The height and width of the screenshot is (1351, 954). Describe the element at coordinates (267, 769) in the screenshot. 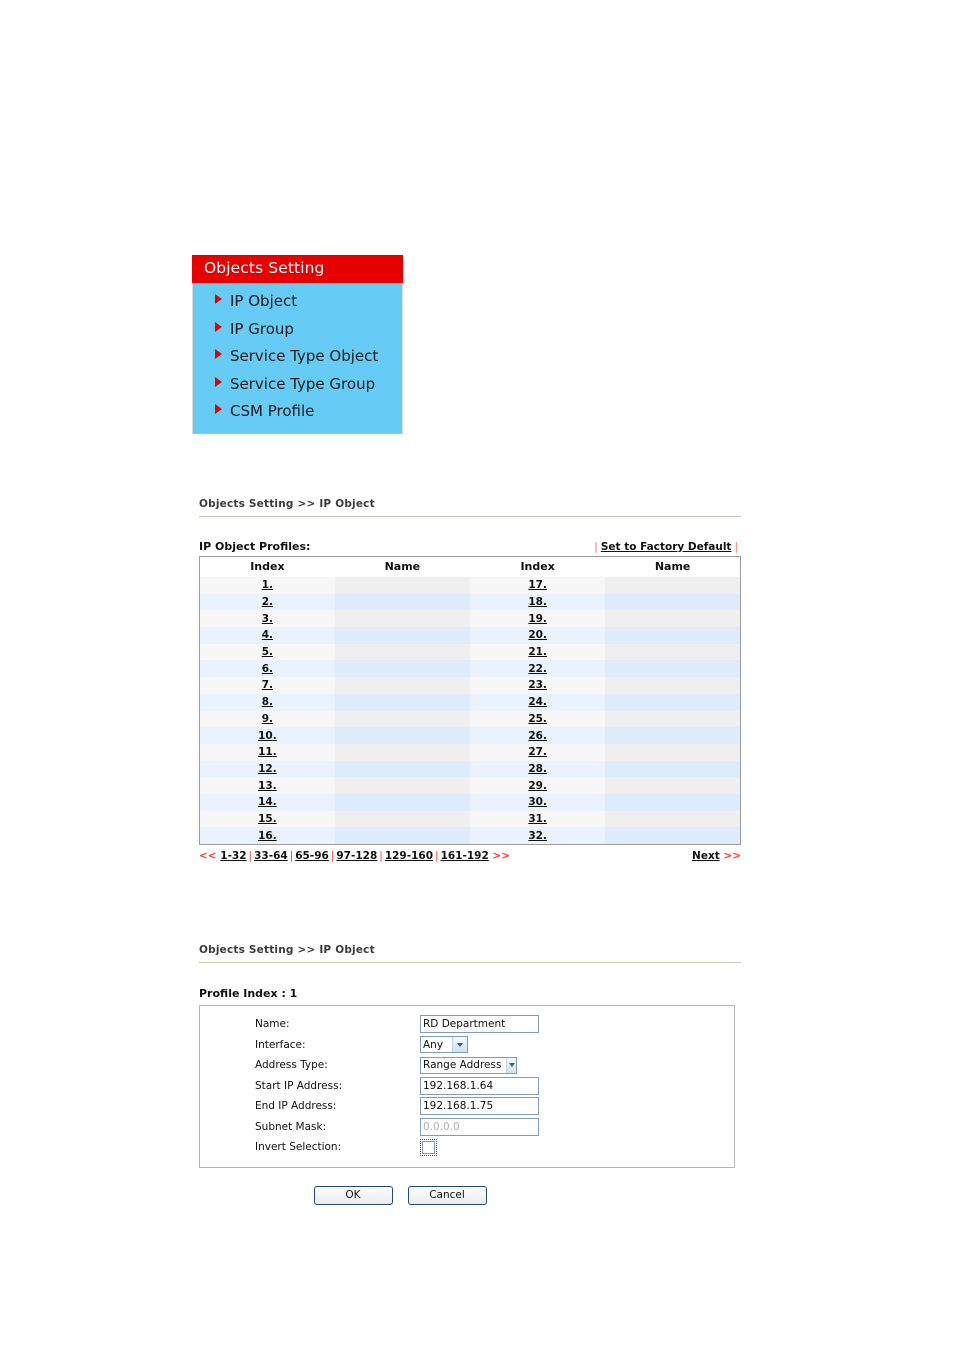

I see `profile-index-link: 12.` at that location.